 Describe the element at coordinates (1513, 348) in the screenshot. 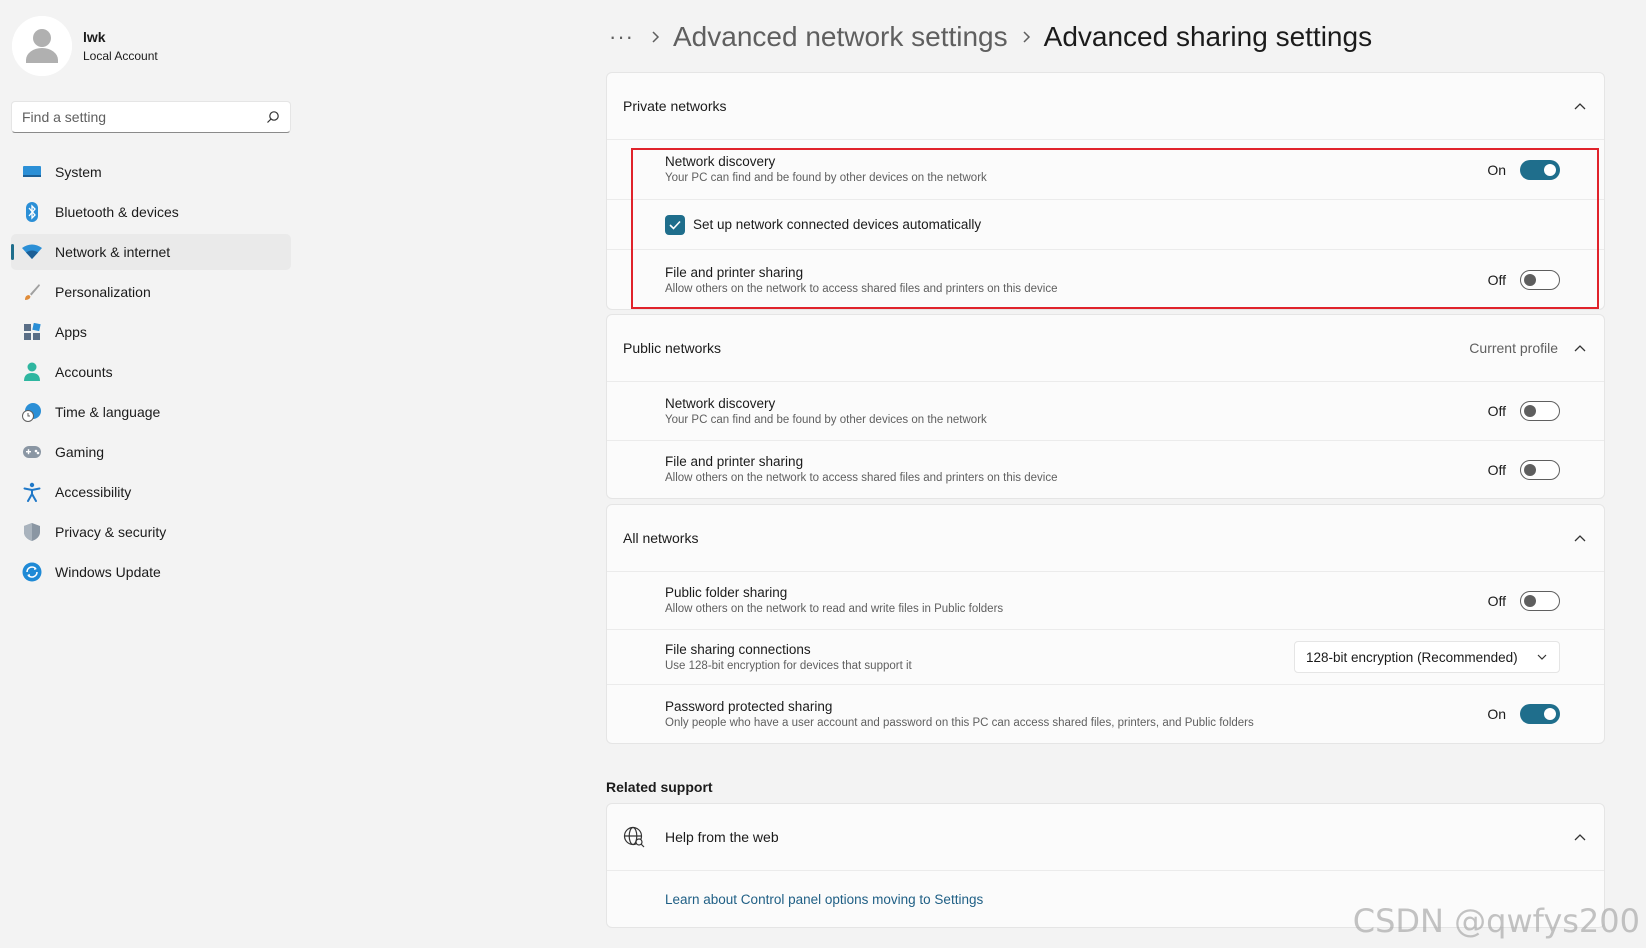

I see `current-profile-badge: Current profile` at that location.